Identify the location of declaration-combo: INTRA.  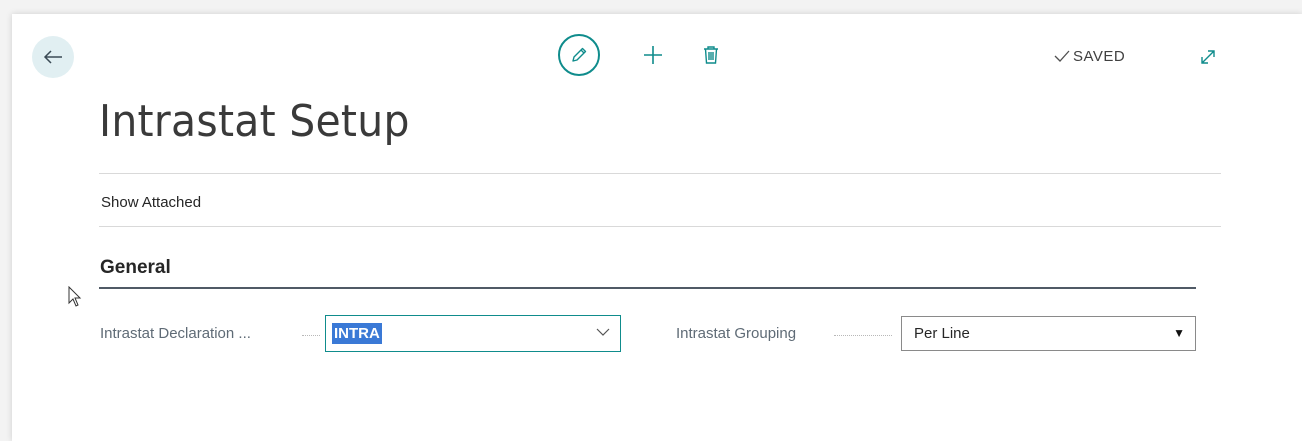
(473, 333).